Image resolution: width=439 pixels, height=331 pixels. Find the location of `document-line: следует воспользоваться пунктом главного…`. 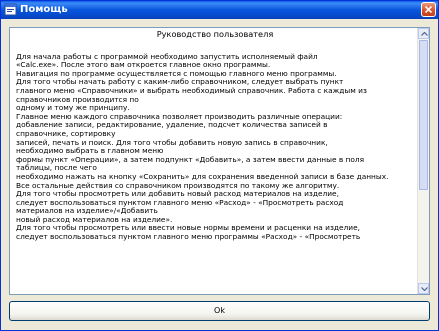

document-line: следует воспользоваться пунктом главного… is located at coordinates (188, 237).